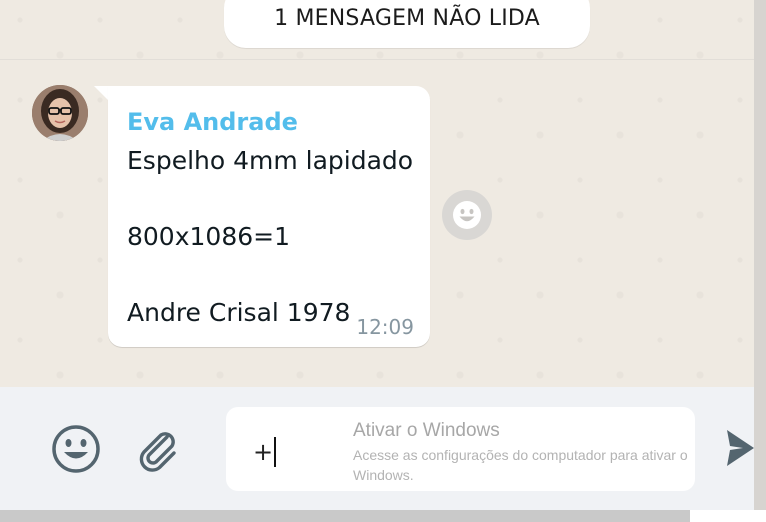 The image size is (766, 522). I want to click on message-line: Espelho 4mm lapidado, so click(270, 160).